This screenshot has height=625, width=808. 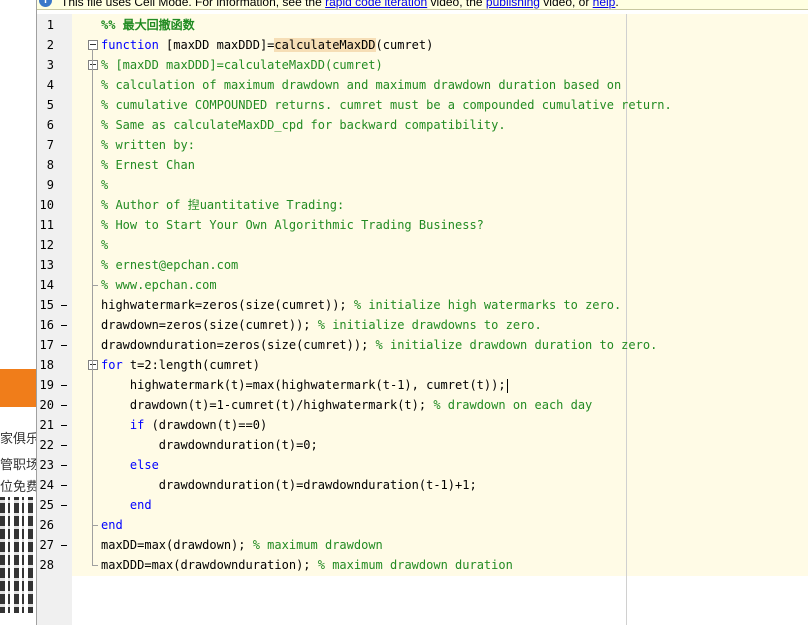 What do you see at coordinates (507, 385) in the screenshot?
I see `text-cursor` at bounding box center [507, 385].